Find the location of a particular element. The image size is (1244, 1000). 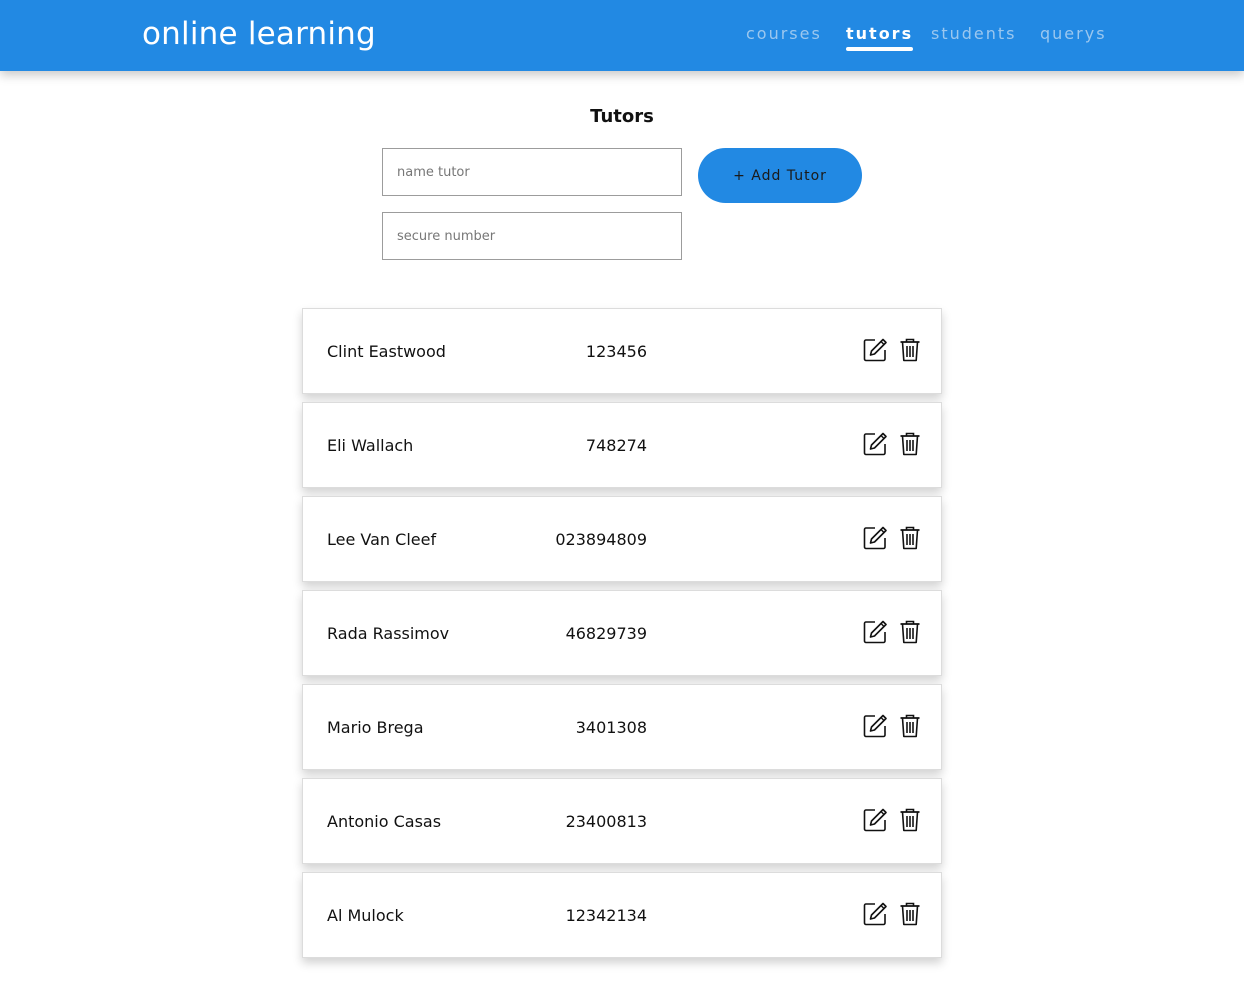

tutor-secure-number: 46829739 is located at coordinates (606, 633).